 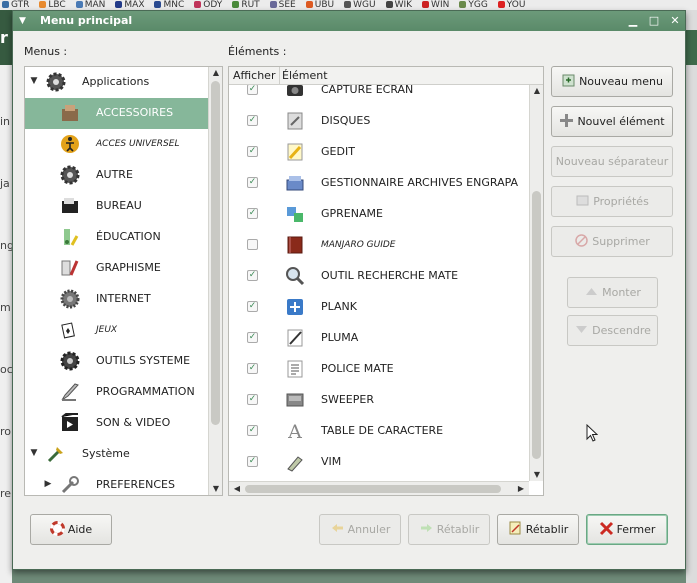 I want to click on bookmark-win: WIN, so click(x=434, y=5).